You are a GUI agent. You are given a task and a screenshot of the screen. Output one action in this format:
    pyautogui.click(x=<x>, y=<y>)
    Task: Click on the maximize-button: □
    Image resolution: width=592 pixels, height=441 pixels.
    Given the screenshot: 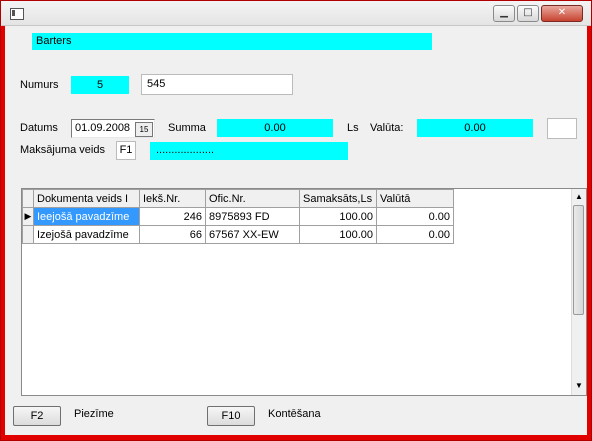 What is the action you would take?
    pyautogui.click(x=528, y=13)
    